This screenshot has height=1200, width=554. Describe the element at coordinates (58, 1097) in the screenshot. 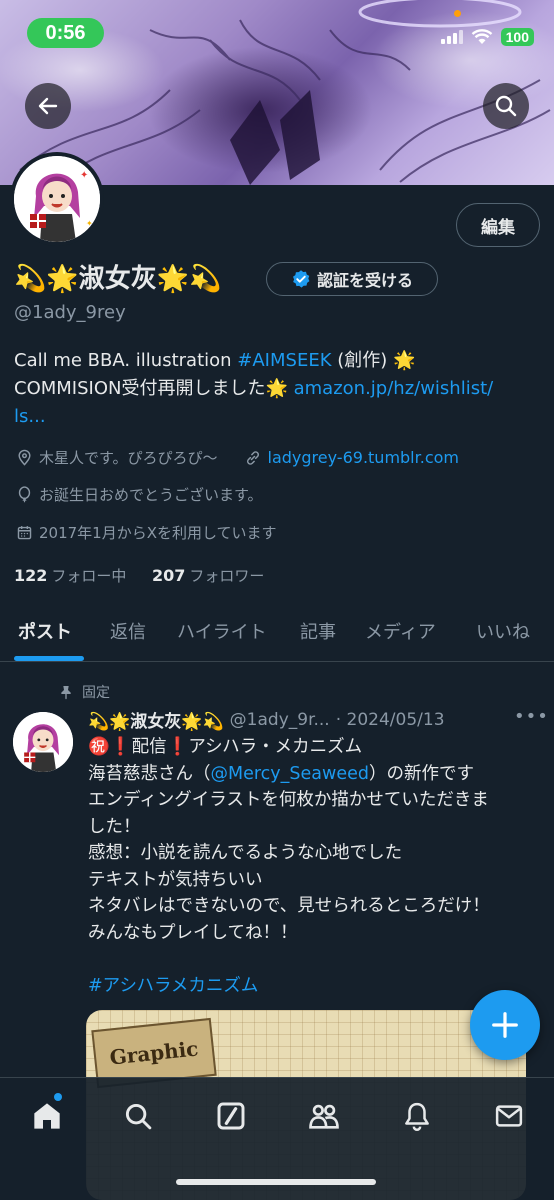

I see `notification-dot` at that location.